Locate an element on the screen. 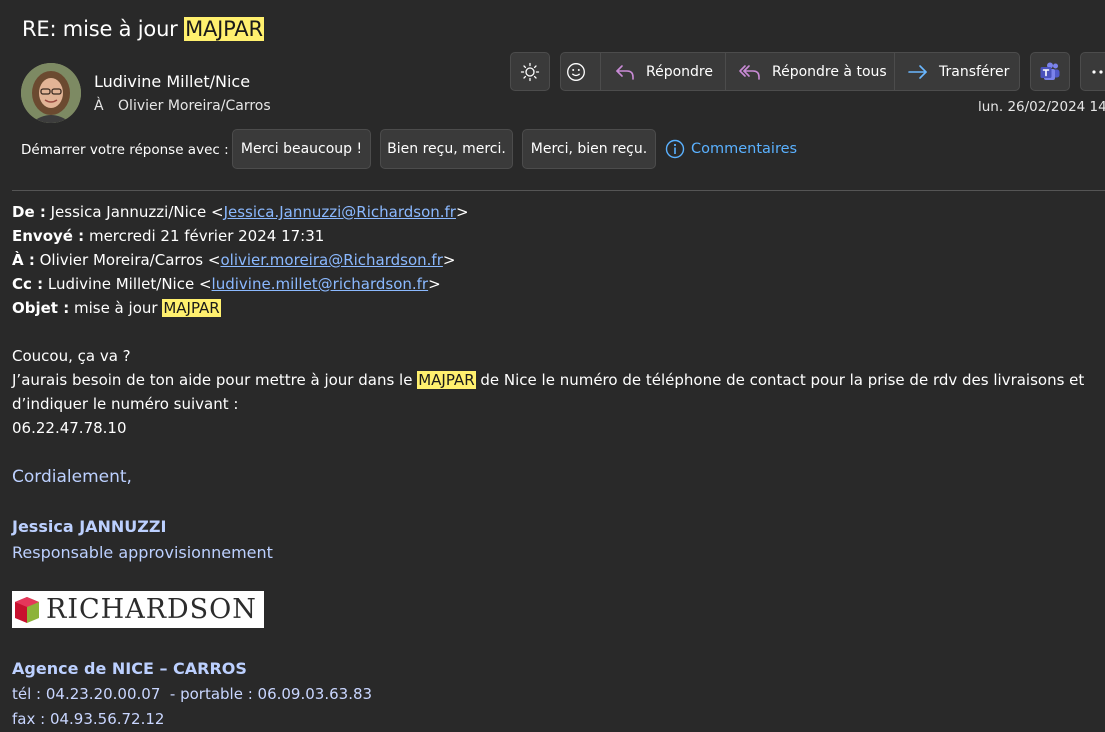 This screenshot has height=732, width=1105. company-logo: RICHARDSON is located at coordinates (138, 609).